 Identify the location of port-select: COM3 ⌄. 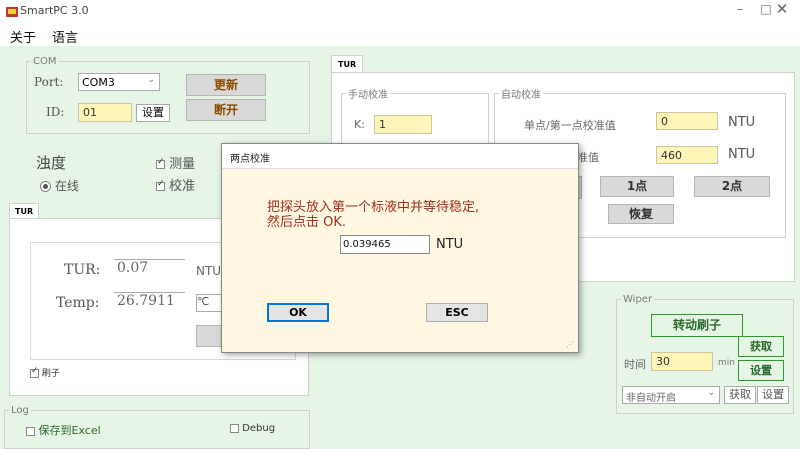
(119, 82).